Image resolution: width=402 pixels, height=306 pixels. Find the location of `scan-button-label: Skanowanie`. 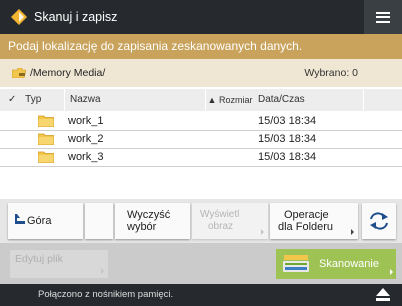

scan-button-label: Skanowanie is located at coordinates (349, 264).